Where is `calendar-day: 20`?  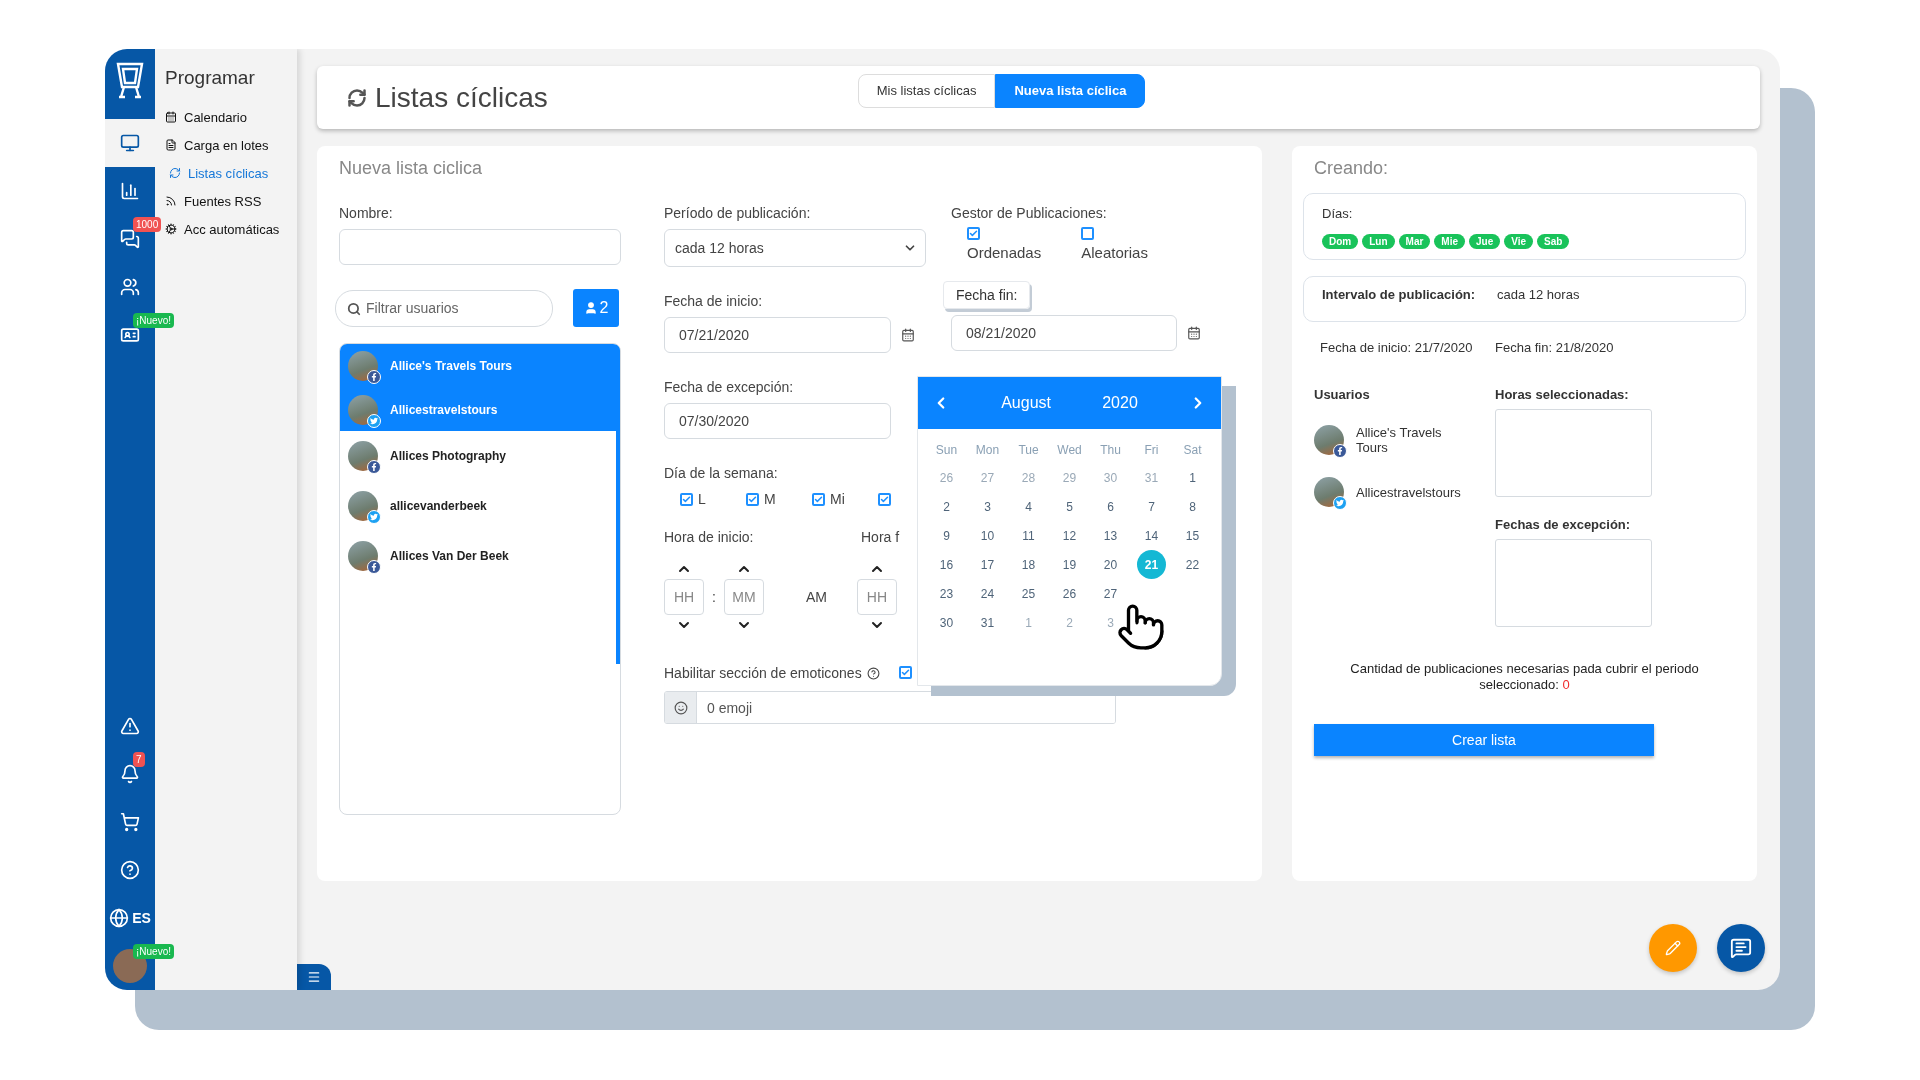
calendar-day: 20 is located at coordinates (1110, 564).